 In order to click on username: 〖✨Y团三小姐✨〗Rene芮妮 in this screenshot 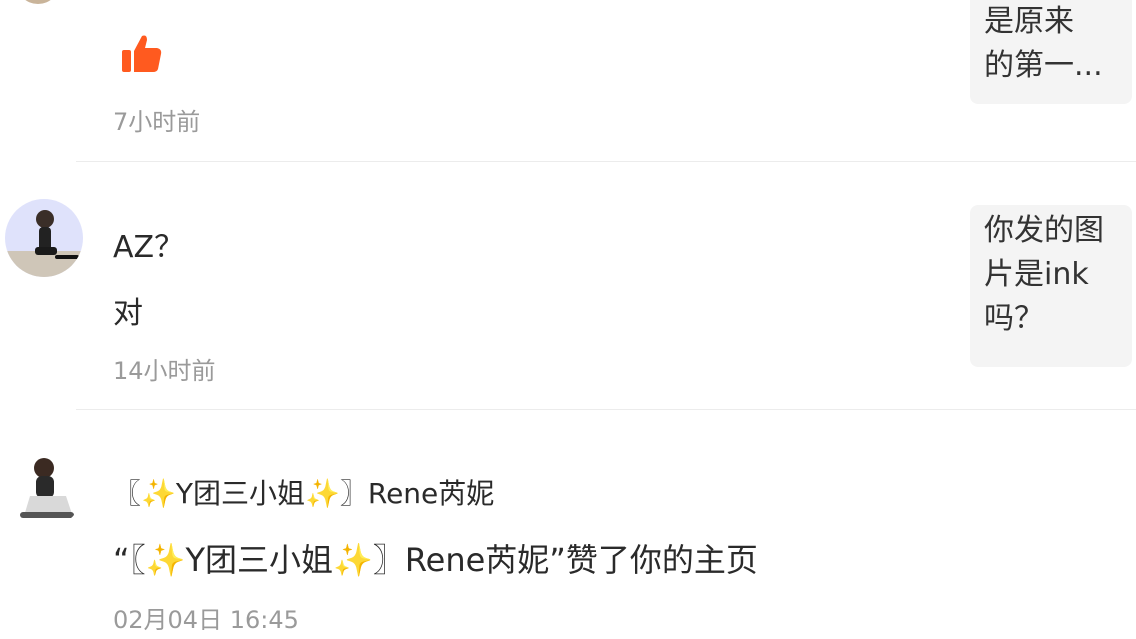, I will do `click(303, 492)`.